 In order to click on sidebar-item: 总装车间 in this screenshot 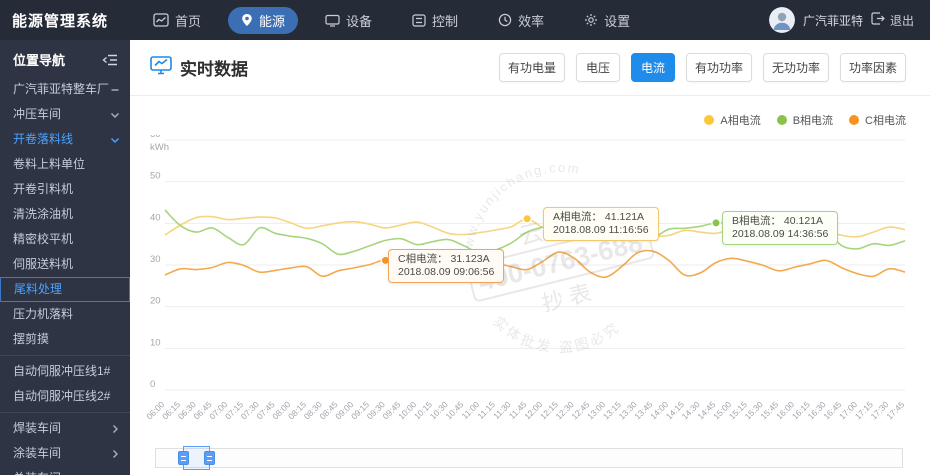, I will do `click(65, 470)`.